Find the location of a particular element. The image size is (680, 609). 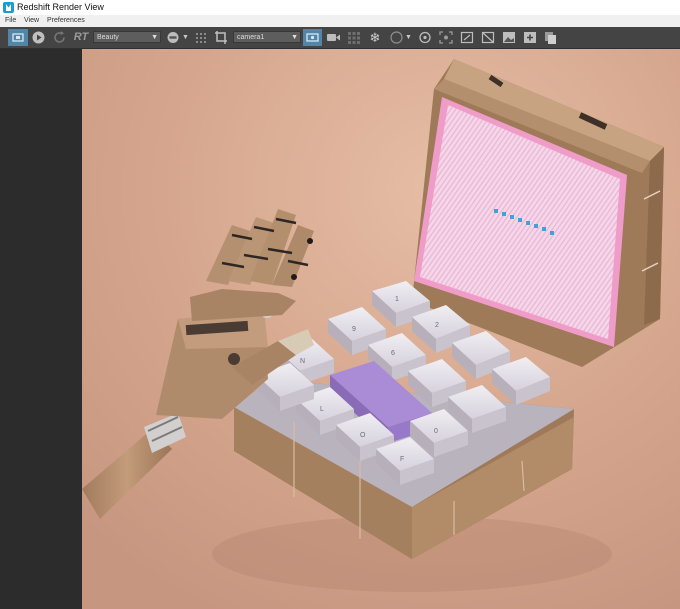

menu-view: View is located at coordinates (31, 21).